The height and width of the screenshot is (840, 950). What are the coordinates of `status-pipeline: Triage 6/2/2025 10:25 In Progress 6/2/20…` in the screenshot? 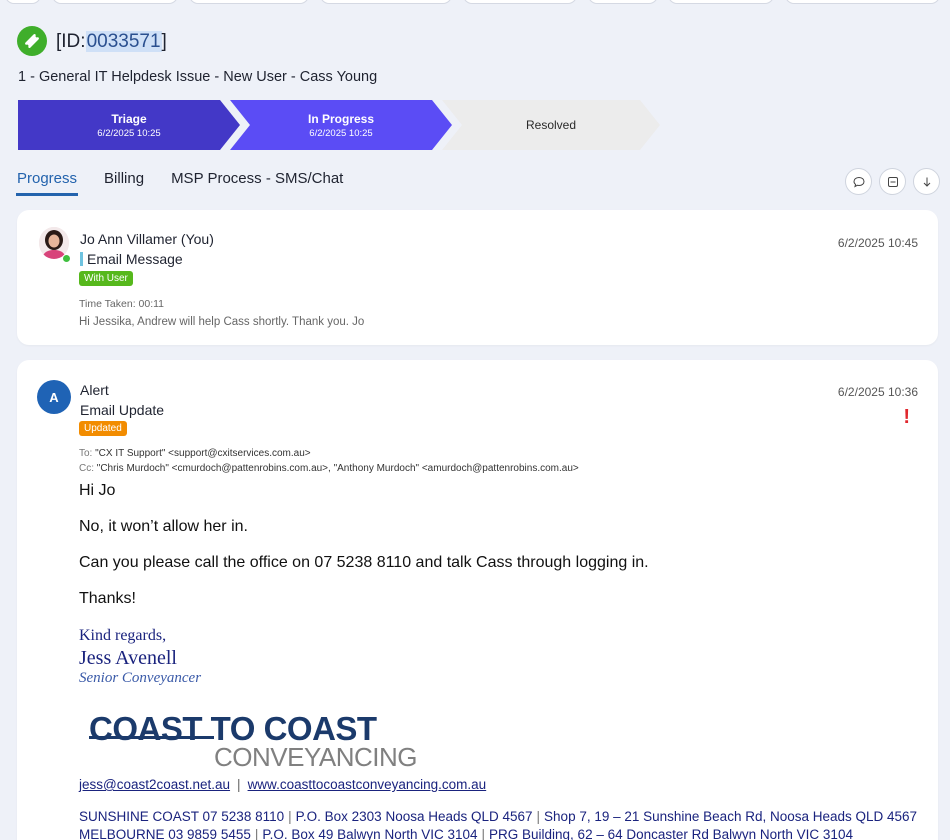 It's located at (343, 125).